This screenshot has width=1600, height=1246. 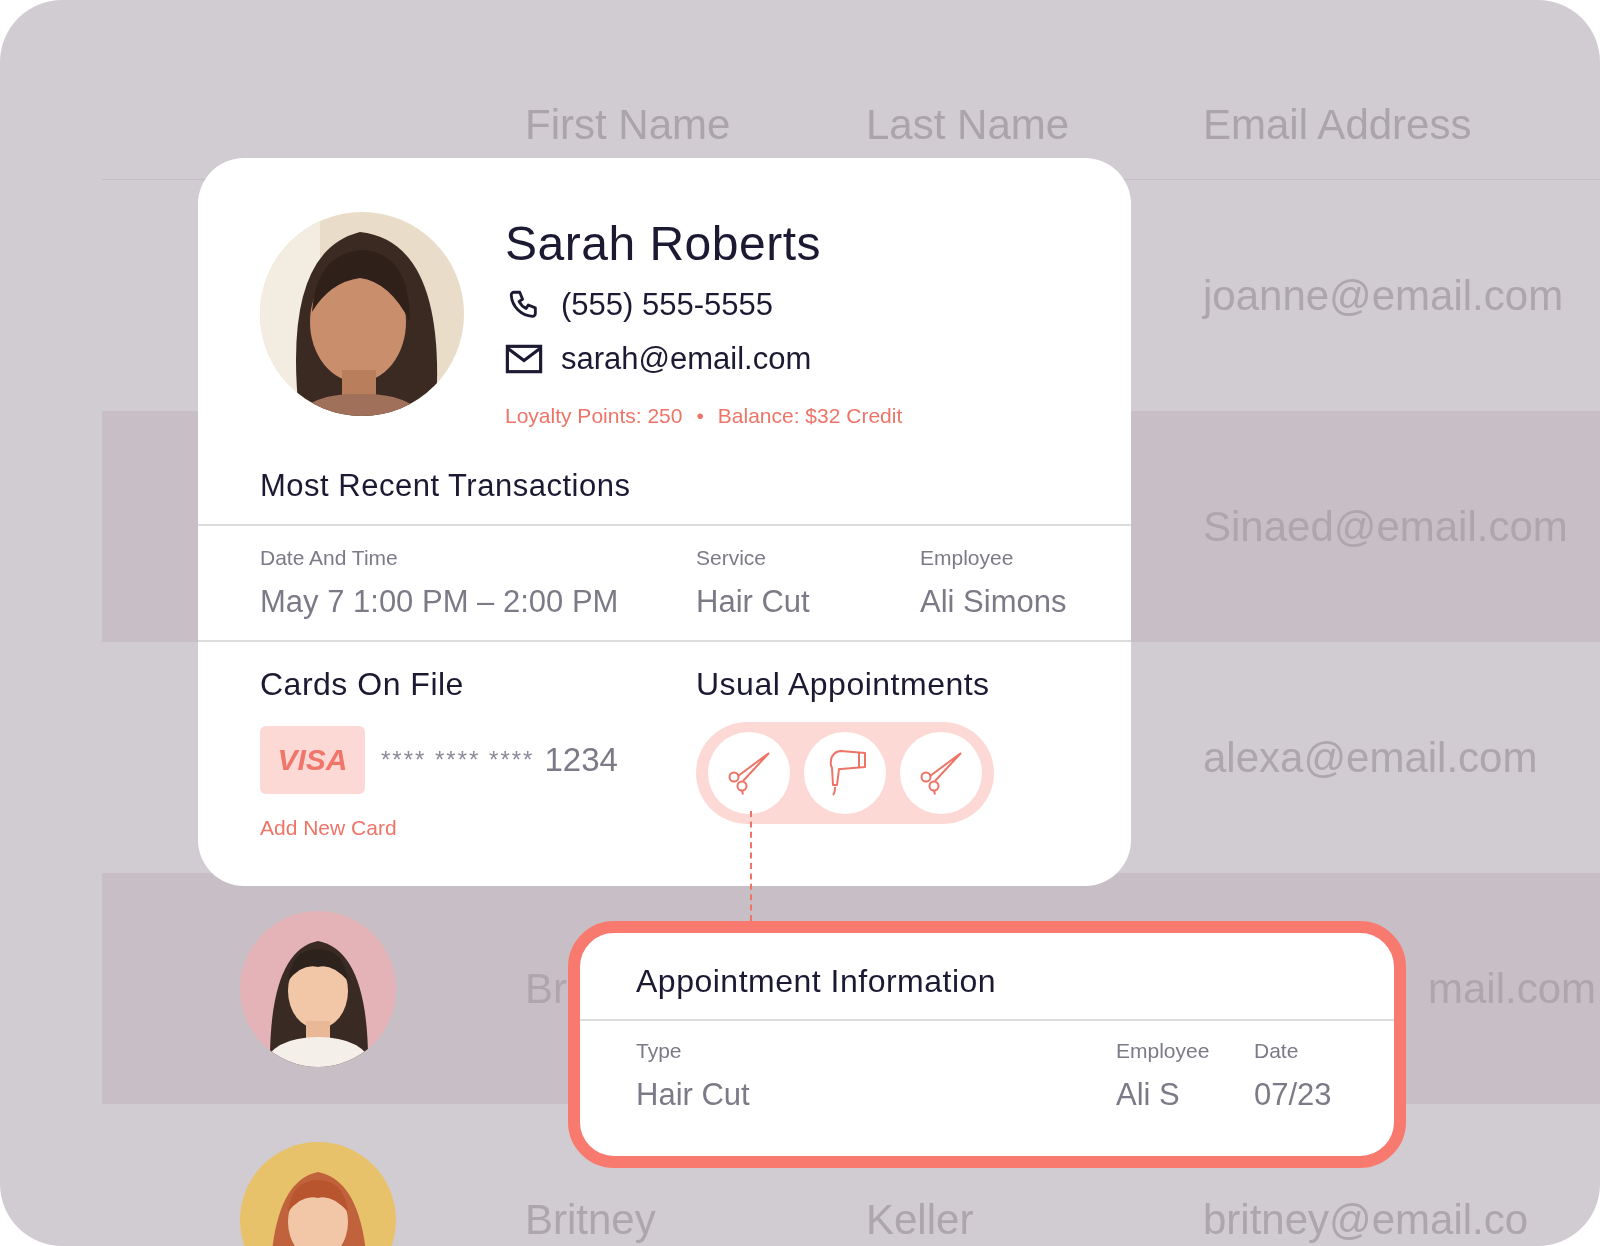 I want to click on column-header: Type, so click(x=659, y=1051).